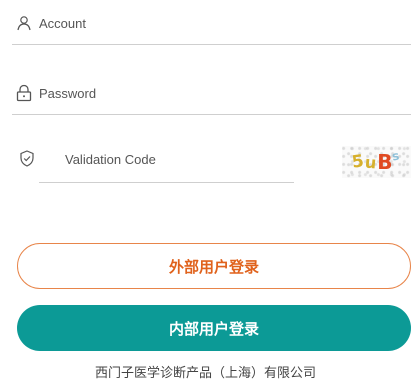 This screenshot has width=411, height=380. What do you see at coordinates (214, 328) in the screenshot?
I see `internal-user-login-button: 内部用户登录` at bounding box center [214, 328].